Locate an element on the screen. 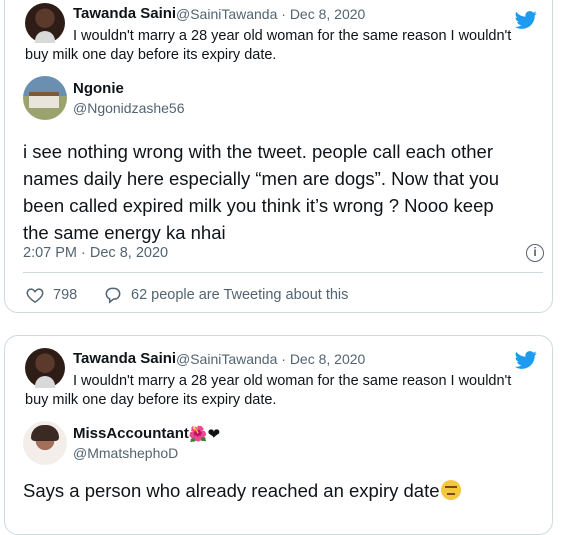 This screenshot has height=535, width=571. author-name: MissAccountant🌺❤ is located at coordinates (146, 433).